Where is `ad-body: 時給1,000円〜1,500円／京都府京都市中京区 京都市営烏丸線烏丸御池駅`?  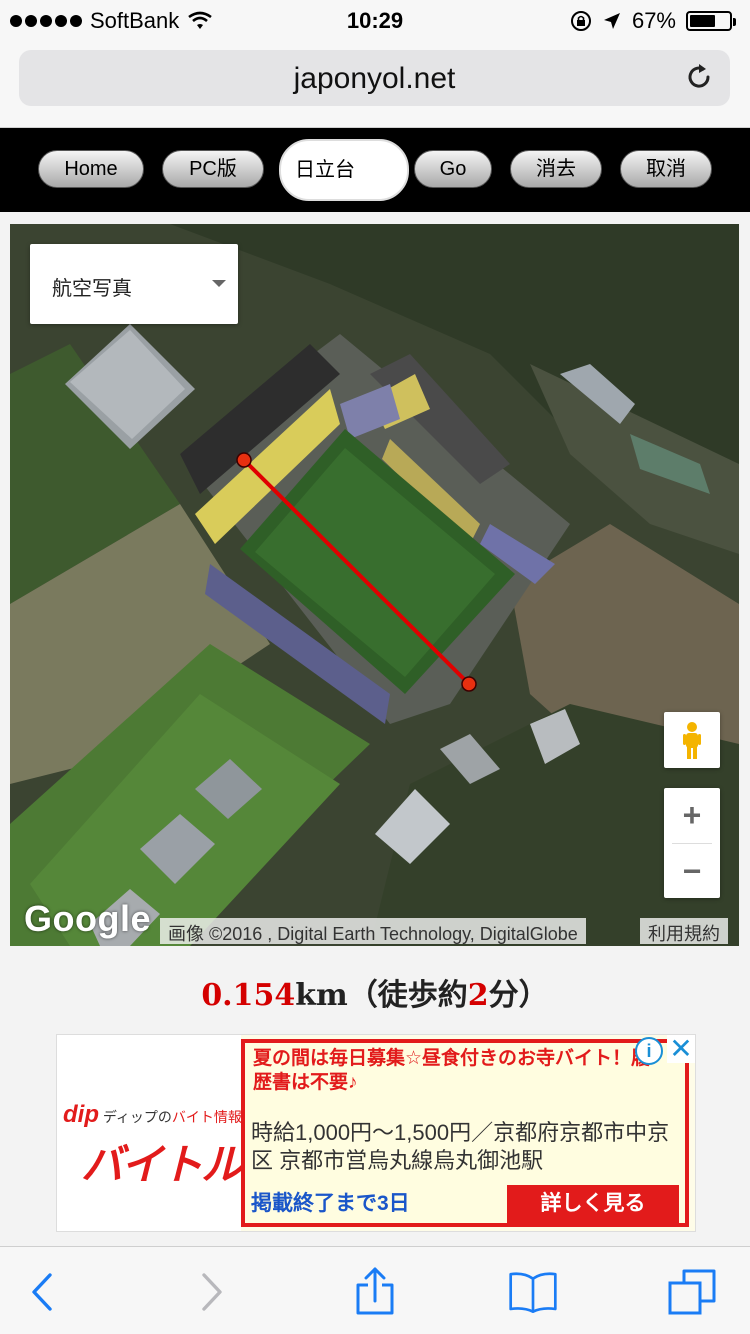 ad-body: 時給1,000円〜1,500円／京都府京都市中京区 京都市営烏丸線烏丸御池駅 is located at coordinates (460, 1146).